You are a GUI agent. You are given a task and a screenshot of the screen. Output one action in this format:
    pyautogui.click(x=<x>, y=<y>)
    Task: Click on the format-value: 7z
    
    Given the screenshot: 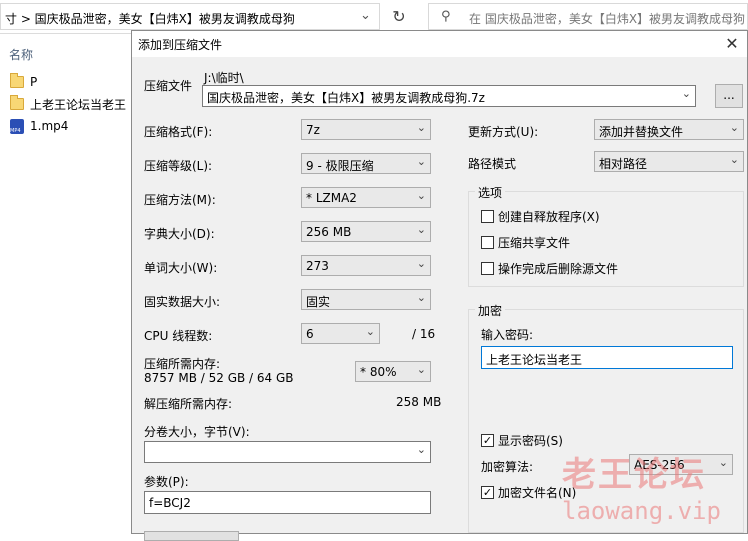 What is the action you would take?
    pyautogui.click(x=313, y=130)
    